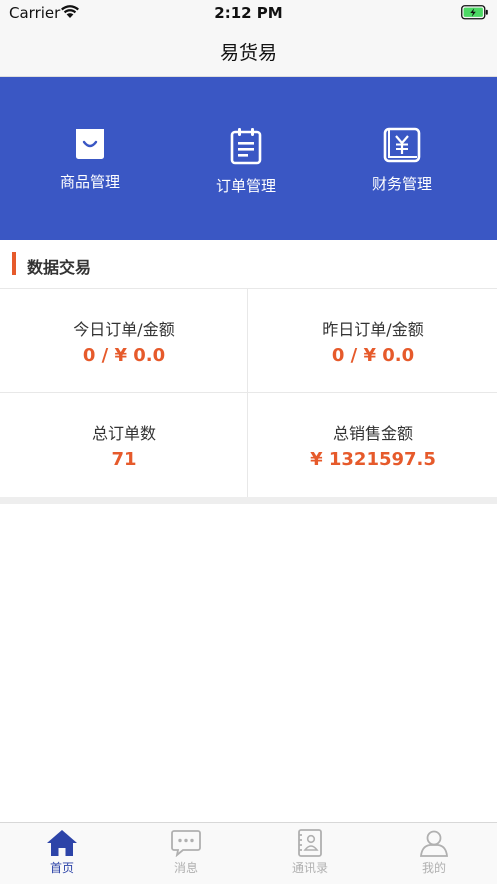  Describe the element at coordinates (185, 868) in the screenshot. I see `tab-messages-label: 消息` at that location.